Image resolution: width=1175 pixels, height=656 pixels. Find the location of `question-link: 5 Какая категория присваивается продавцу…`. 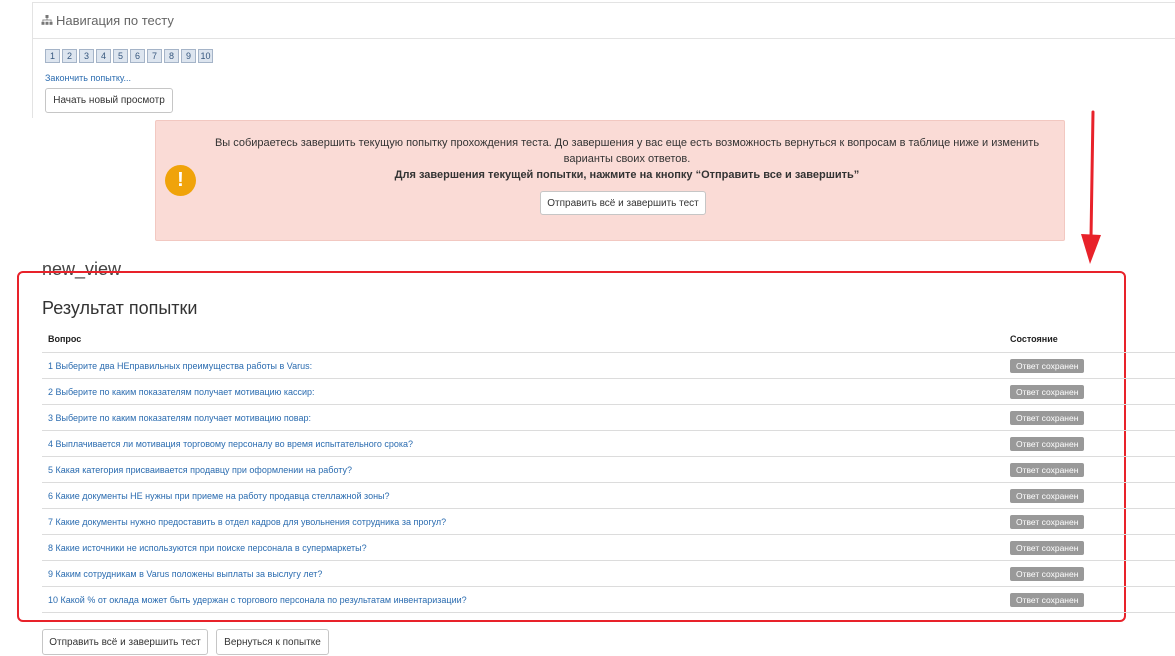

question-link: 5 Какая категория присваивается продавцу… is located at coordinates (200, 470).